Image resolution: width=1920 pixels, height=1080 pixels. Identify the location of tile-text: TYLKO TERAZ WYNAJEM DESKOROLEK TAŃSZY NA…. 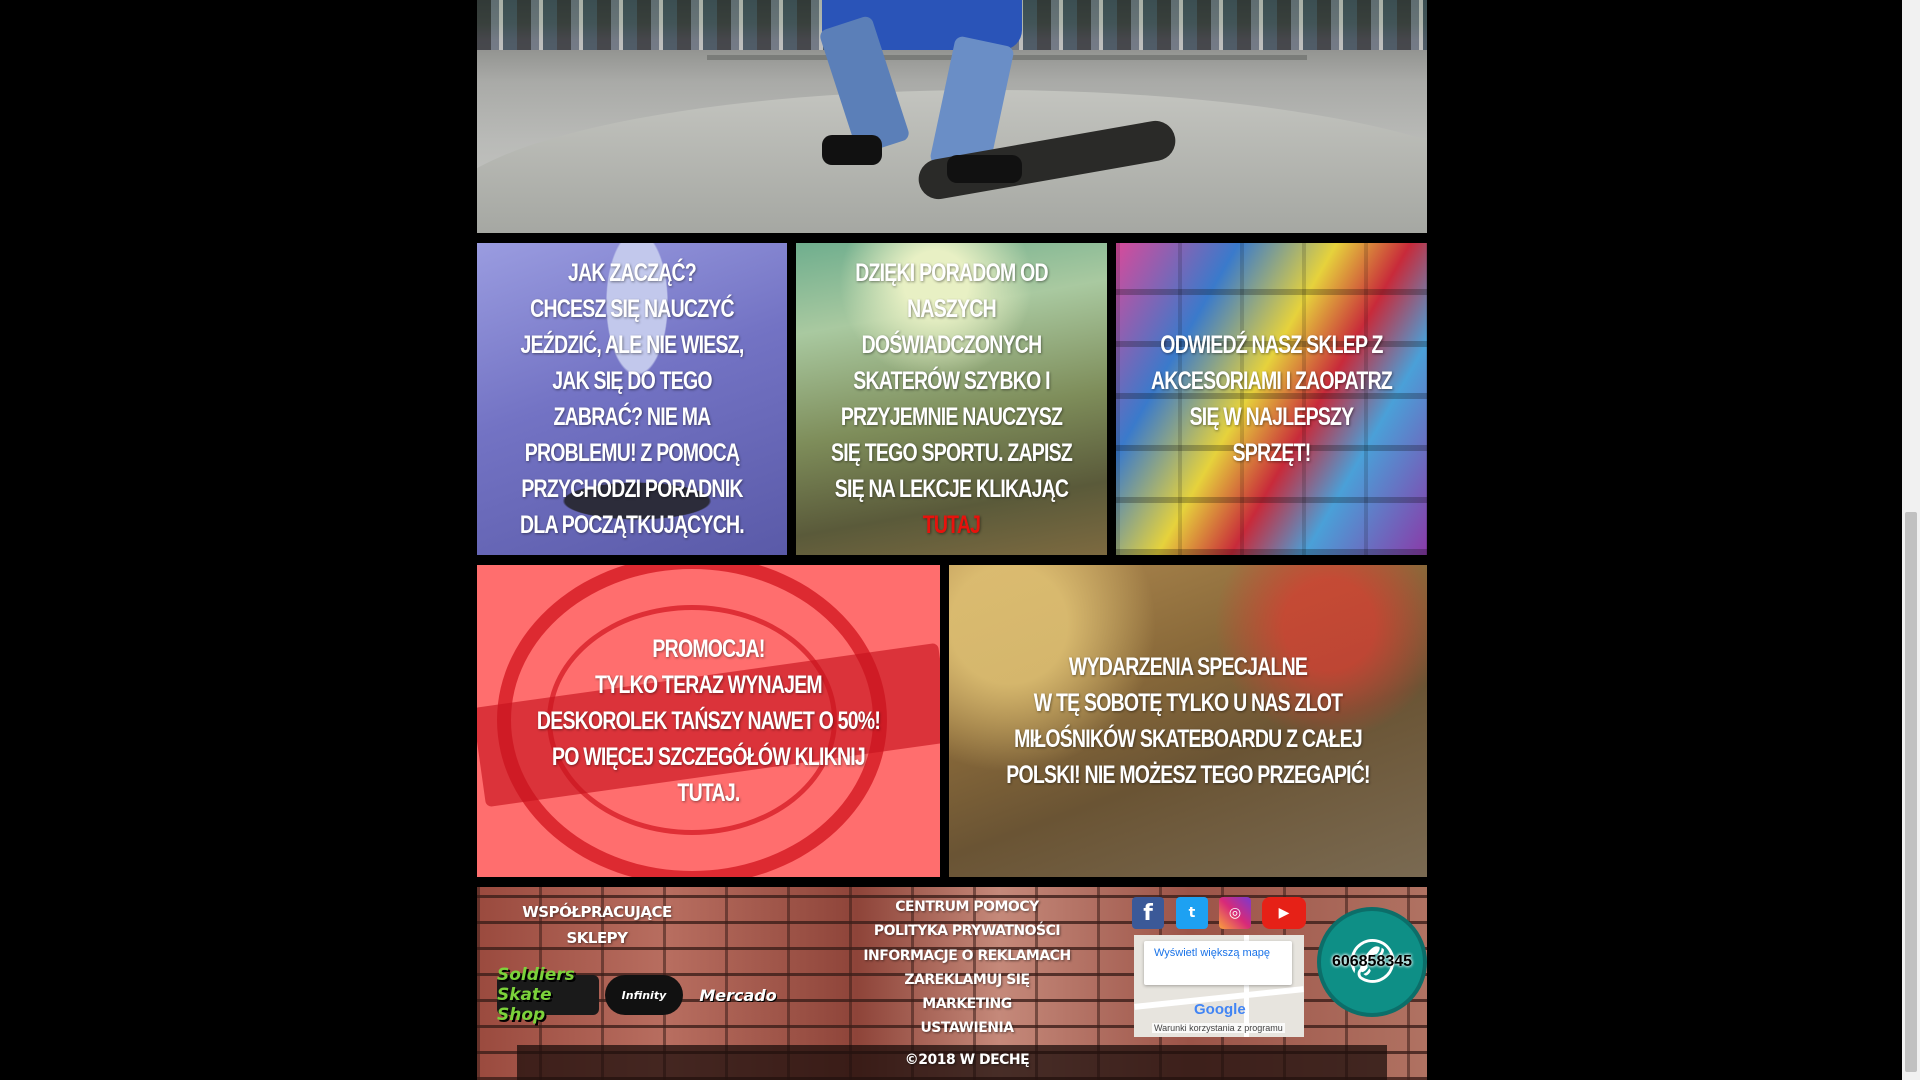
(708, 703).